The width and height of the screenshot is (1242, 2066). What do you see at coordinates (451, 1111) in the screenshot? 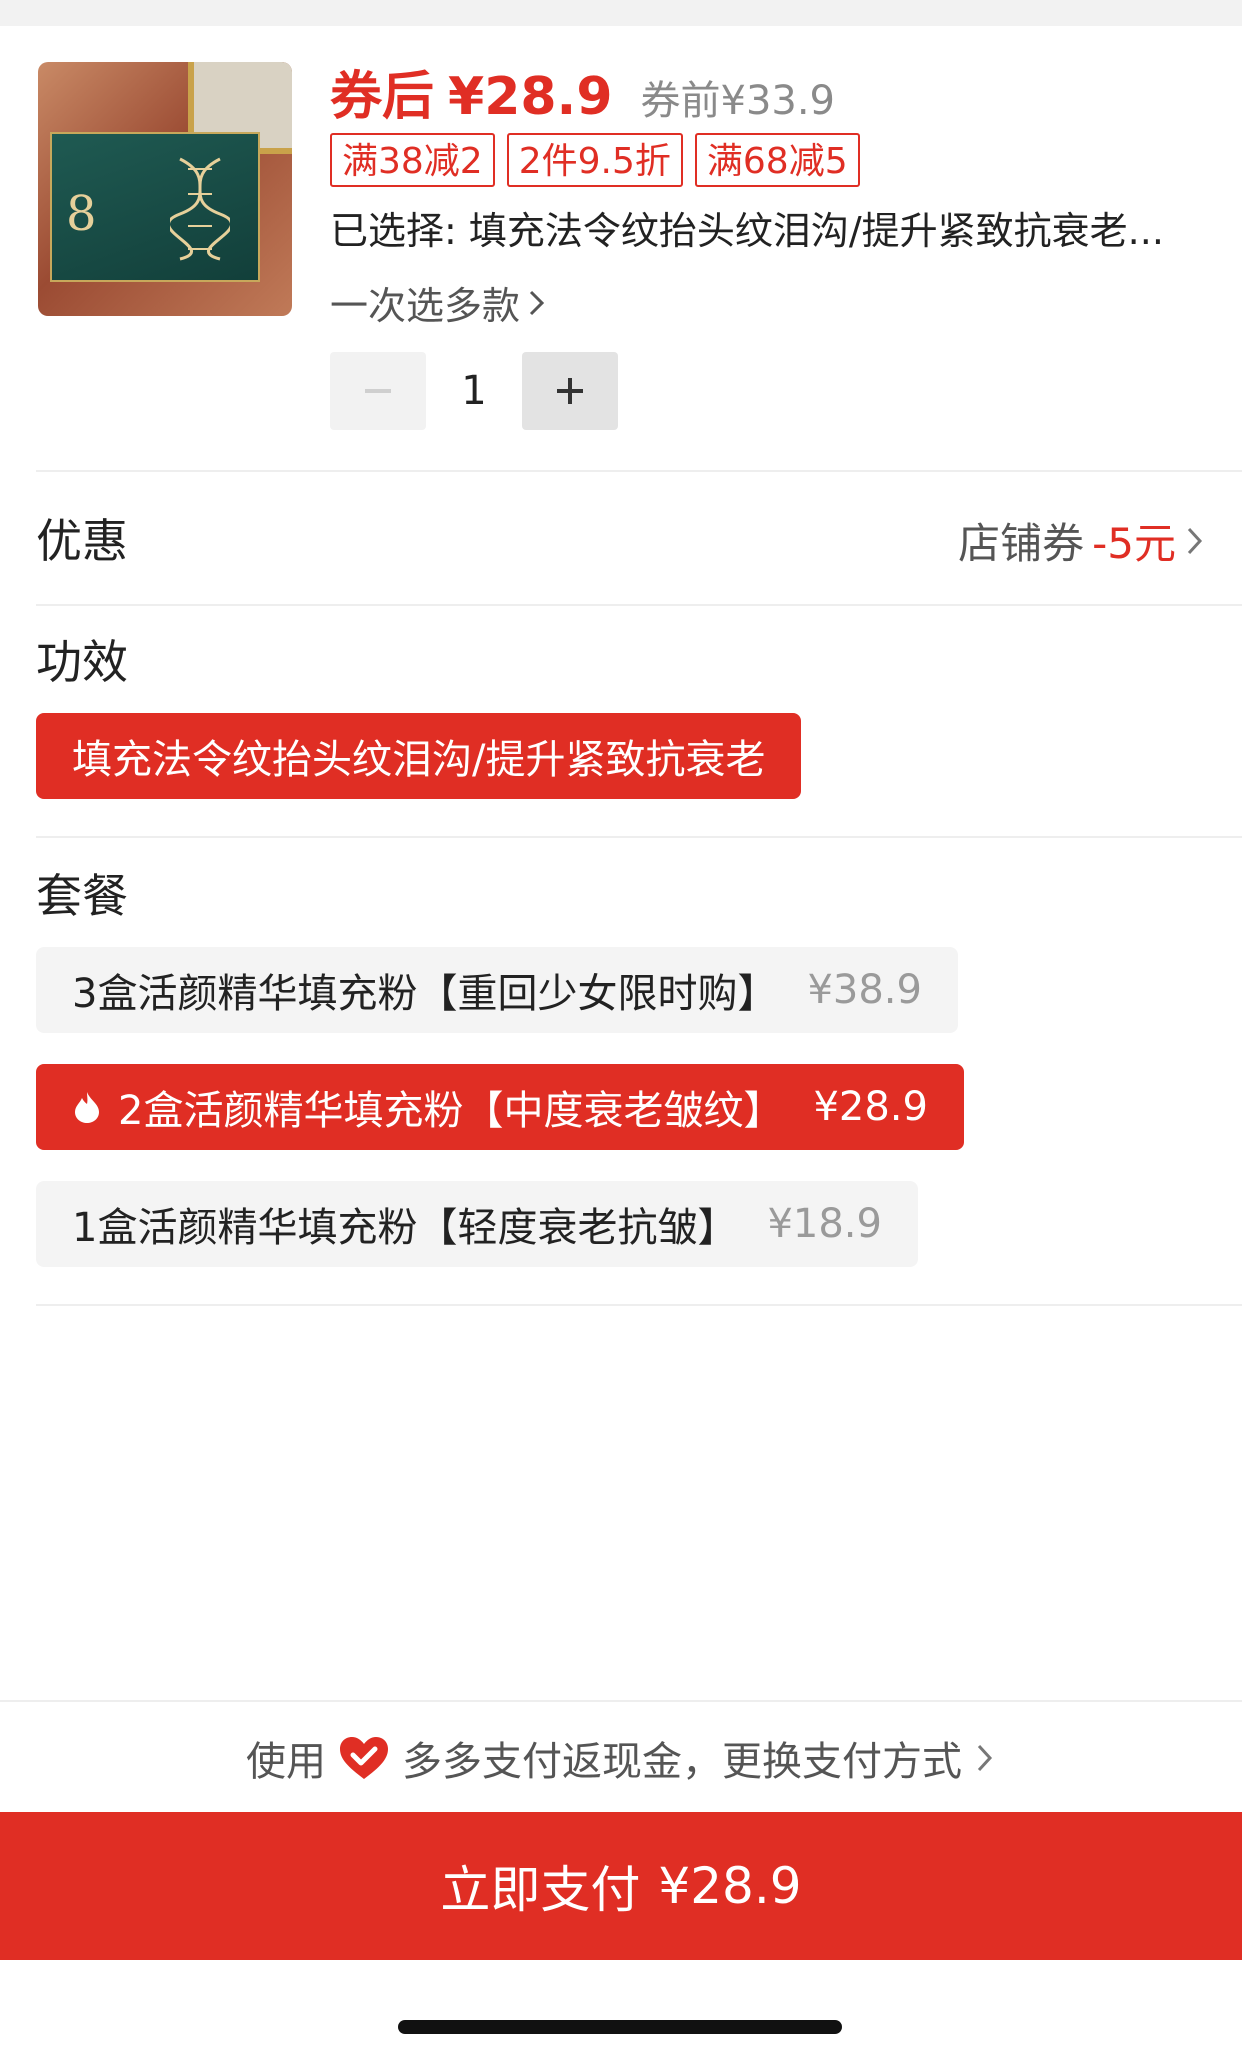
I see `package-option-label: 2盒活颜精华填充粉【中度衰老皱纹】` at bounding box center [451, 1111].